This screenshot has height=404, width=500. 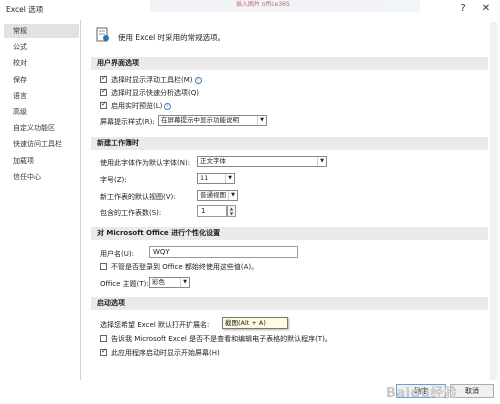 I want to click on sidebar-item-quick-access: 快速访问工具栏, so click(x=41, y=144).